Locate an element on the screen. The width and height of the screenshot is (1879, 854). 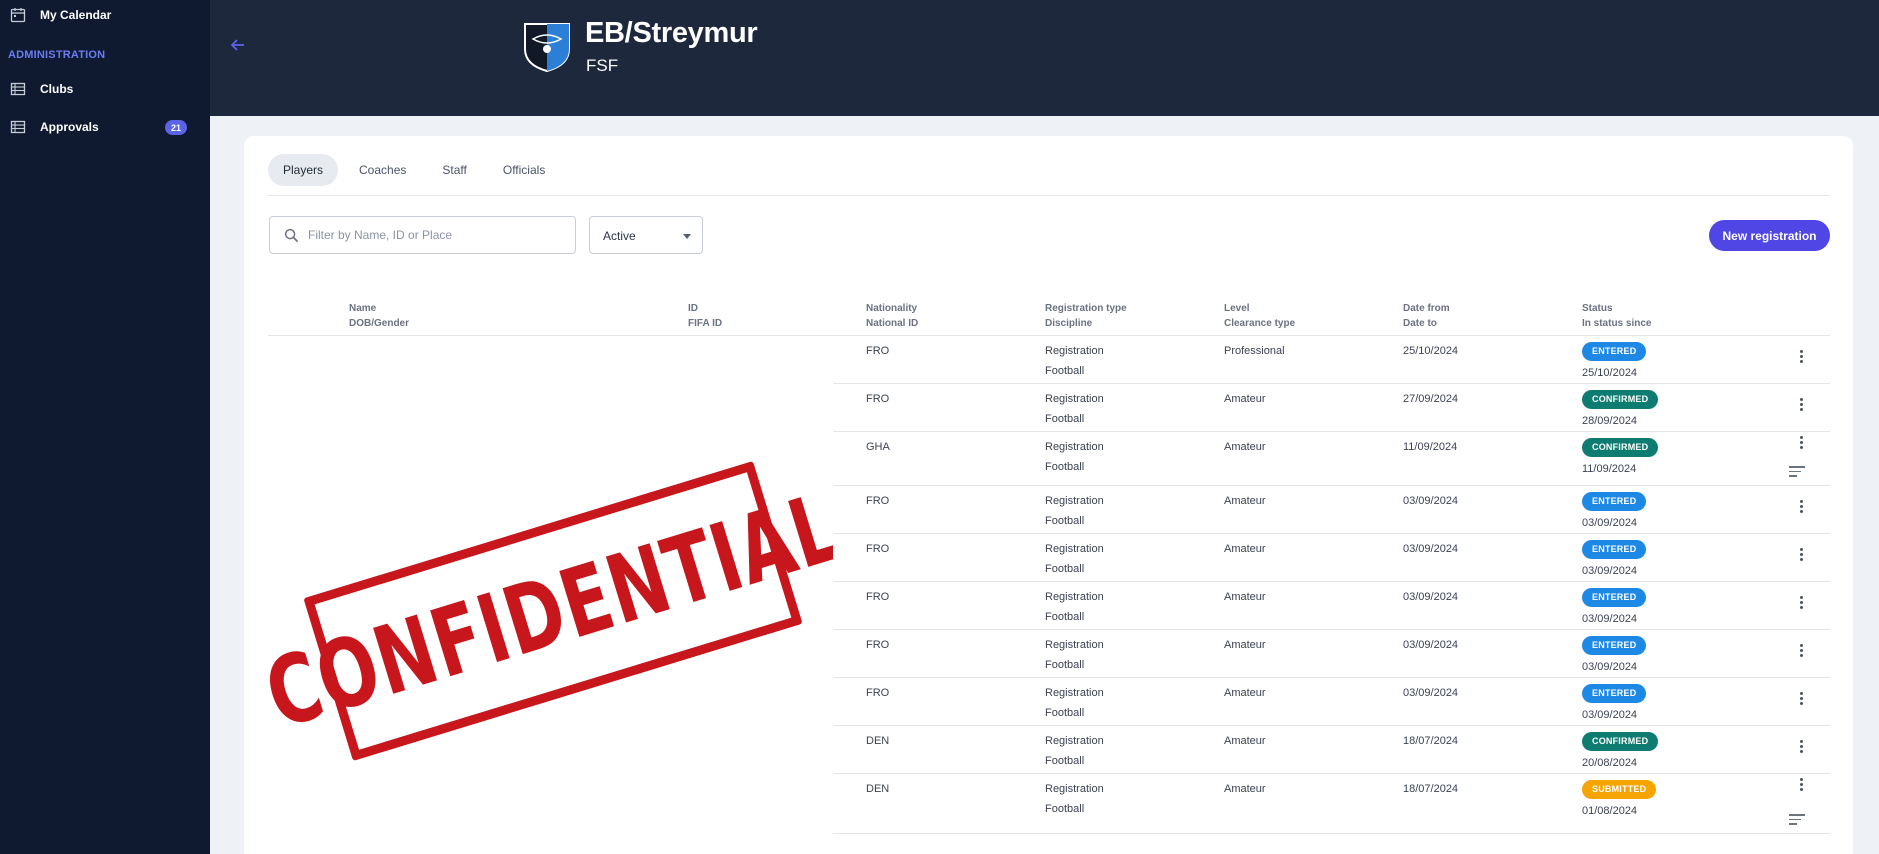
sidebar-item-label: Approvals is located at coordinates (69, 127).